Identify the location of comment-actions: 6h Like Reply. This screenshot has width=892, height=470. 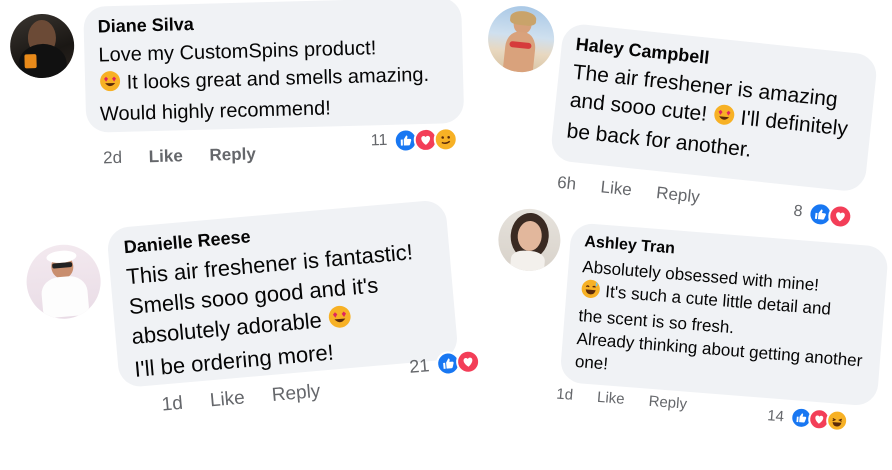
(628, 190).